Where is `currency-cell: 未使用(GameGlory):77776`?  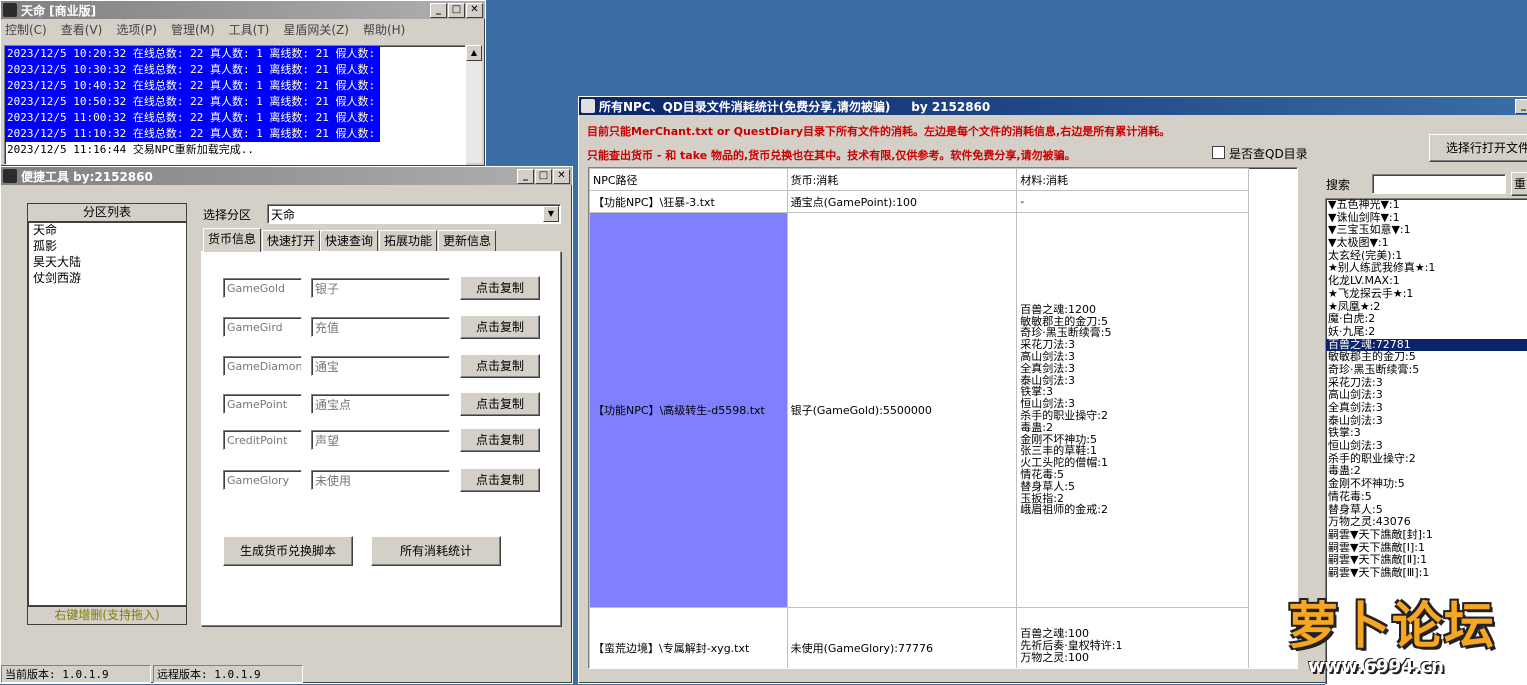 currency-cell: 未使用(GameGlory):77776 is located at coordinates (902, 637).